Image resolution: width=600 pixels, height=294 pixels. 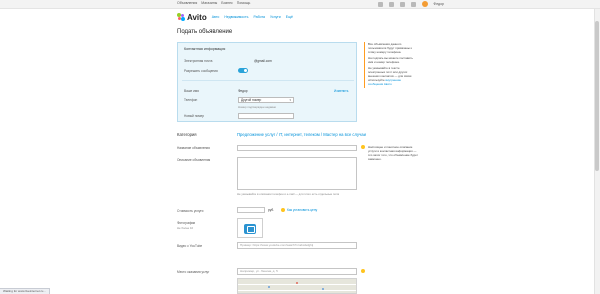 I want to click on top-links: Объявления Магазины Бизнес Помощь, so click(x=213, y=3).